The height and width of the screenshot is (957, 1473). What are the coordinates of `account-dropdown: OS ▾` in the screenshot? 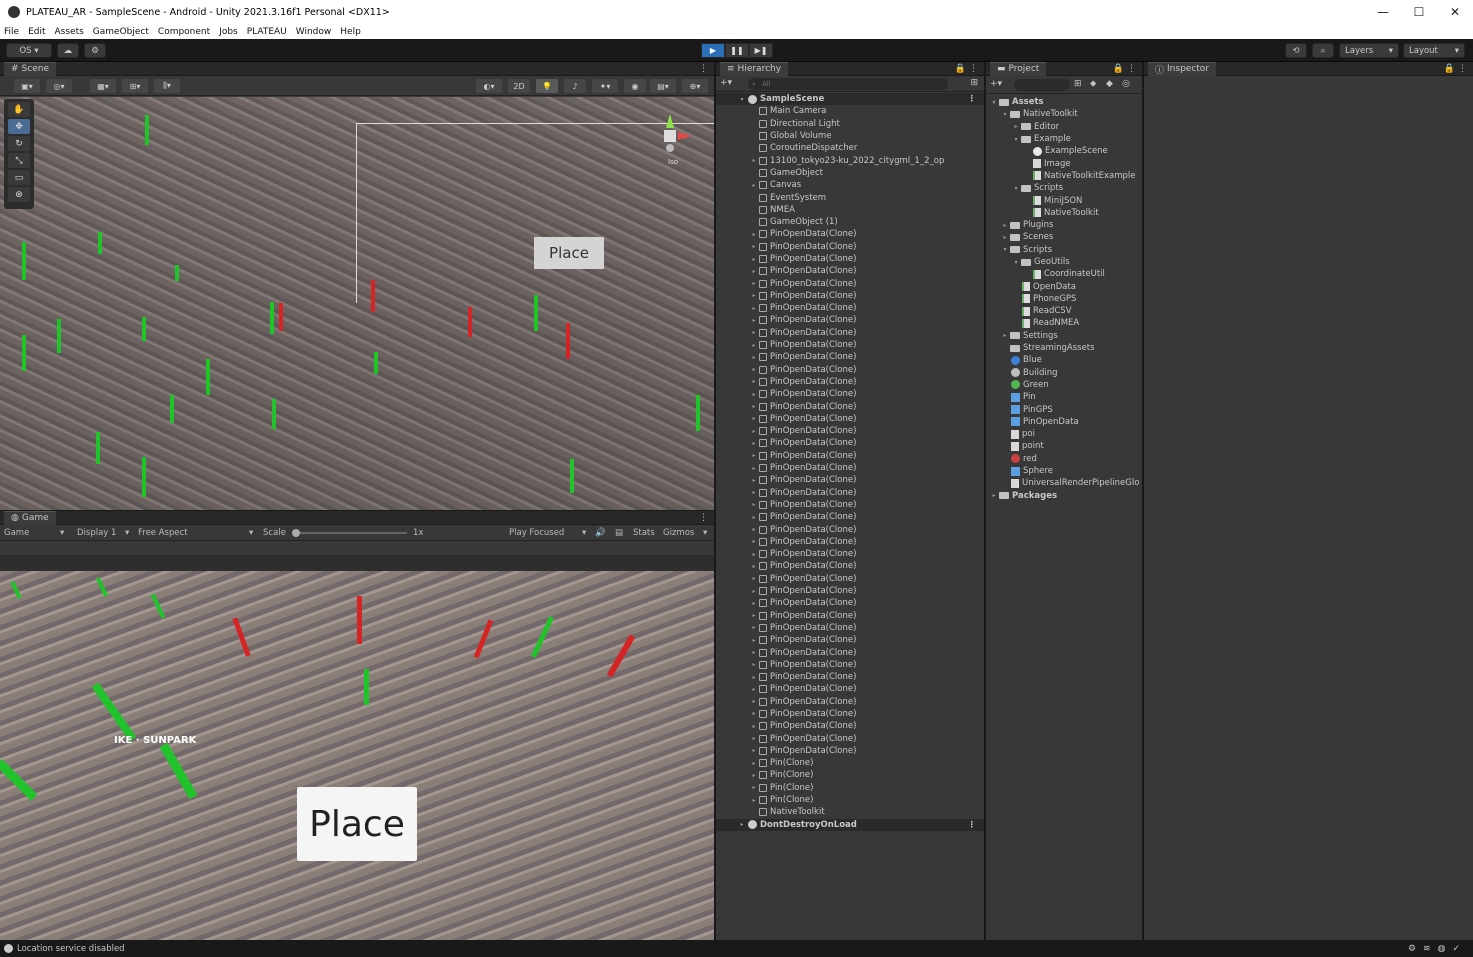 It's located at (29, 50).